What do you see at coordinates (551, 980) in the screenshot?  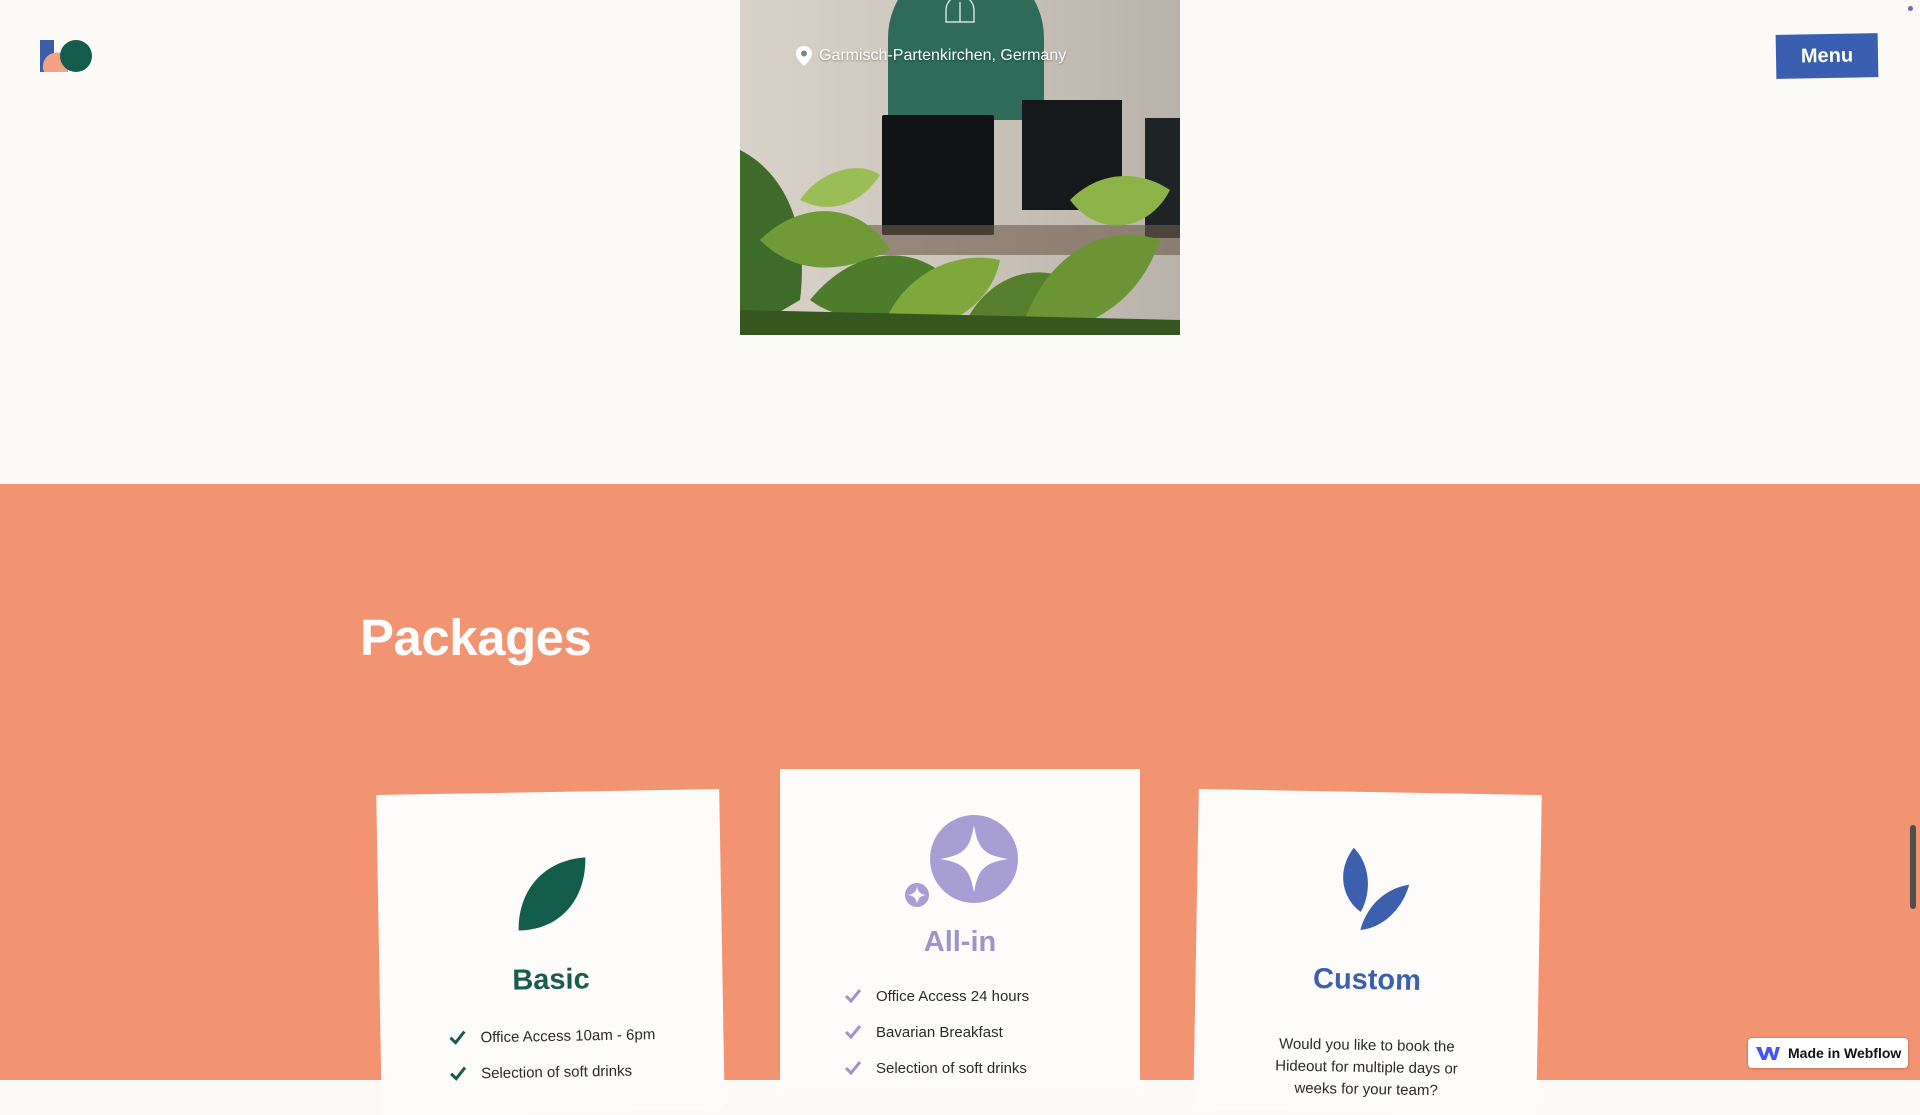 I see `package-title: Basic` at bounding box center [551, 980].